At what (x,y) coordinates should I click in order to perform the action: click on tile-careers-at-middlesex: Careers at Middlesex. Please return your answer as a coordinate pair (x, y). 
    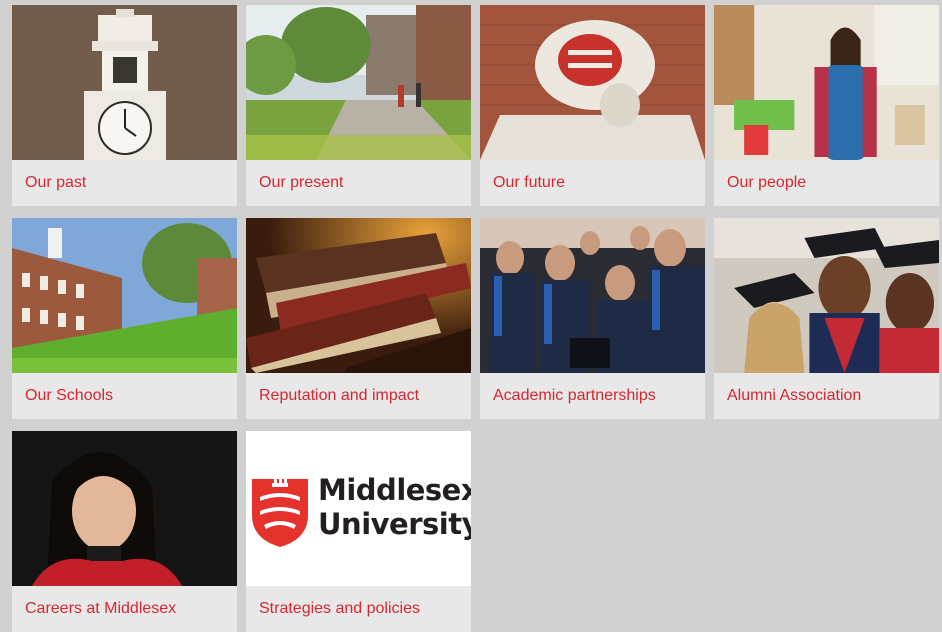
    Looking at the image, I should click on (124, 531).